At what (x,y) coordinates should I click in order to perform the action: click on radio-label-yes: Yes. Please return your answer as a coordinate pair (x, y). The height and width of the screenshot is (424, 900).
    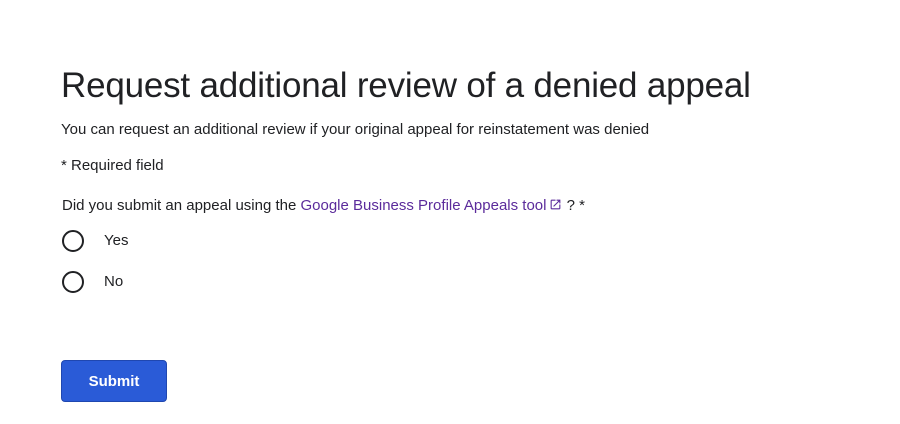
    Looking at the image, I should click on (116, 240).